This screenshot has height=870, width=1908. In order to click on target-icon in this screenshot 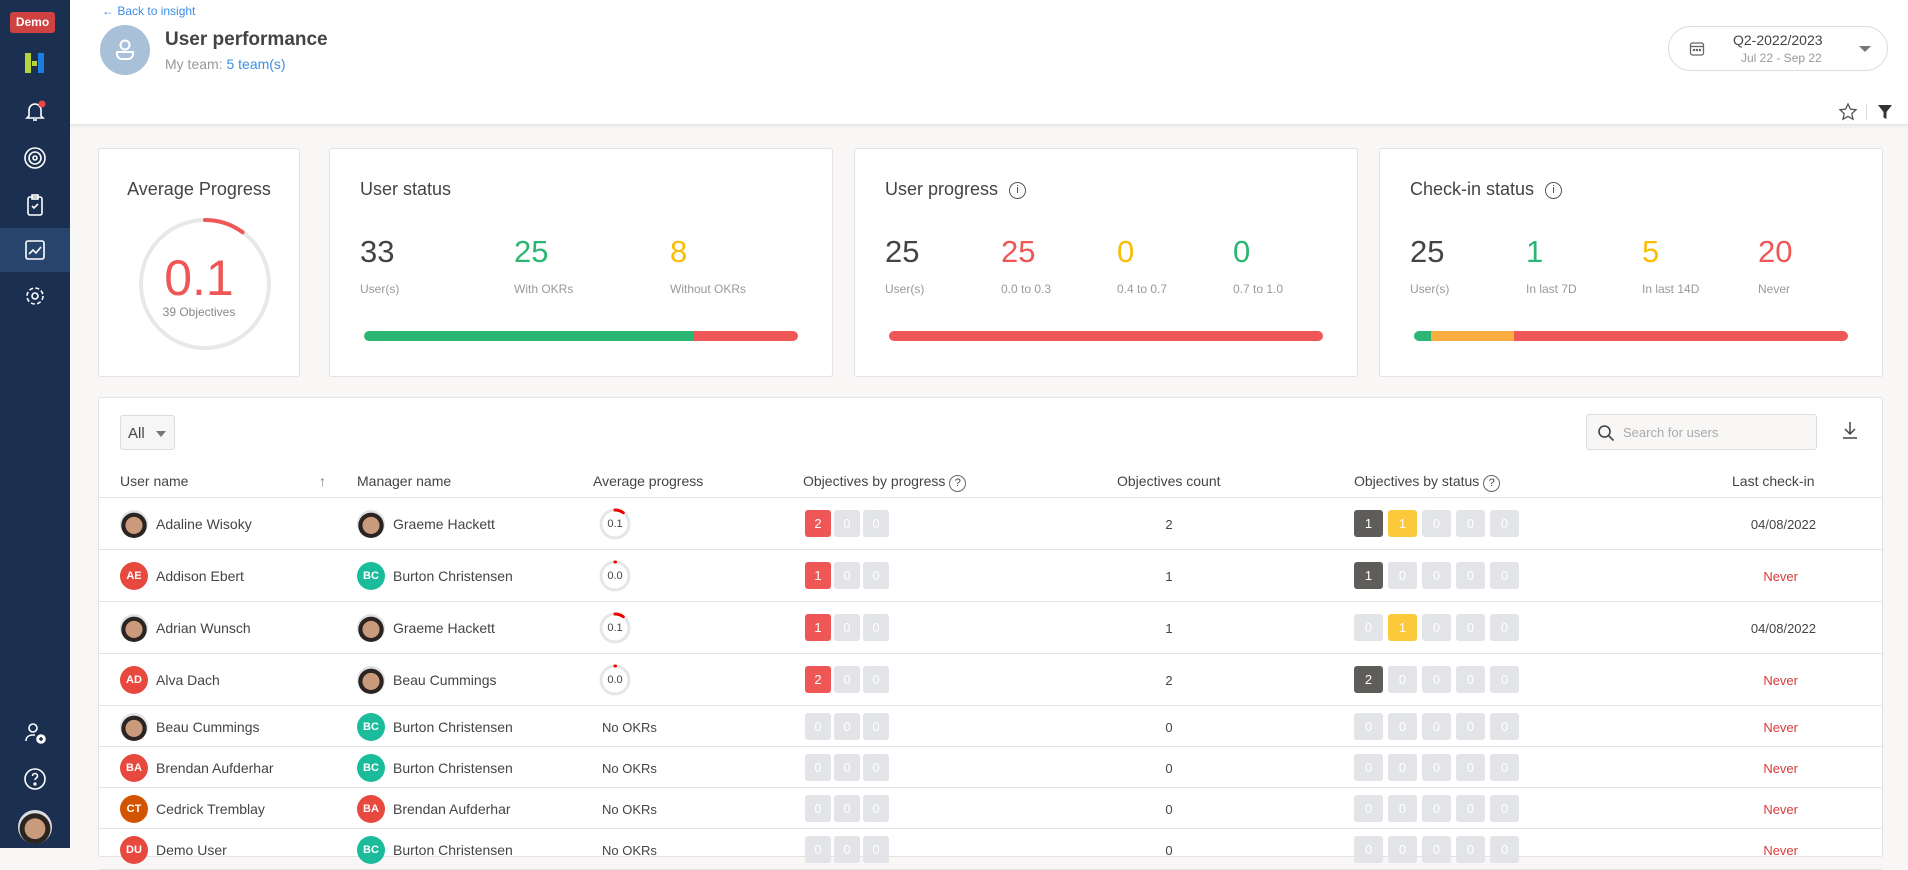, I will do `click(35, 158)`.